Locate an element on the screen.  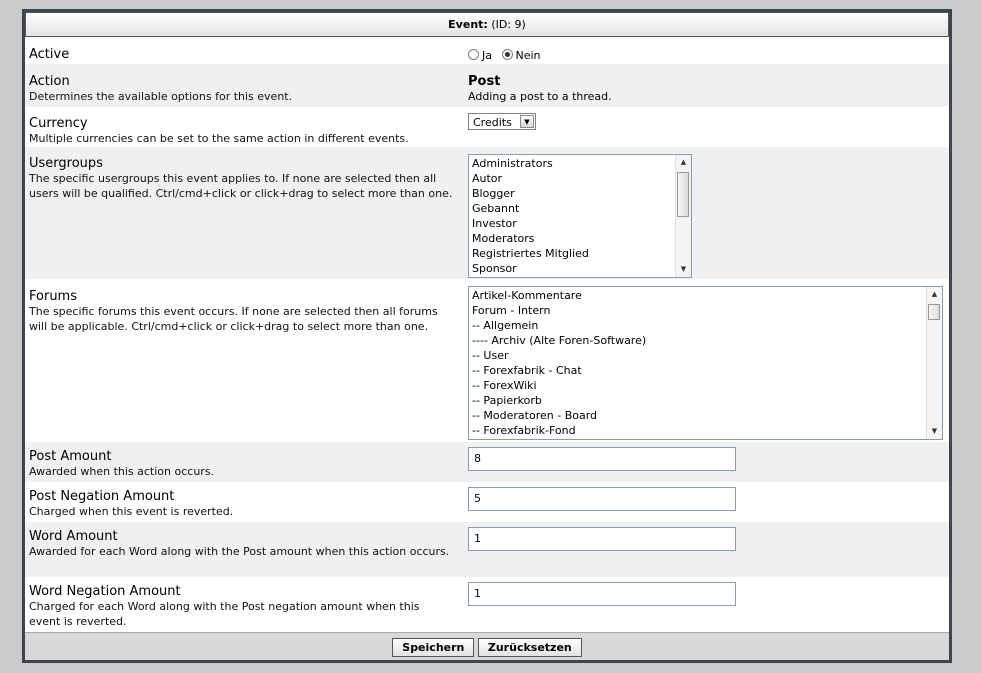
save-button: Speichern is located at coordinates (433, 647).